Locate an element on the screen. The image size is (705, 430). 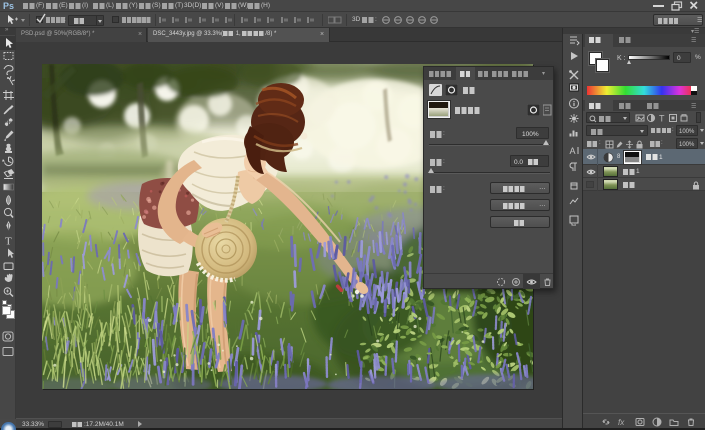
svg-text: fx is located at coordinates (621, 422).